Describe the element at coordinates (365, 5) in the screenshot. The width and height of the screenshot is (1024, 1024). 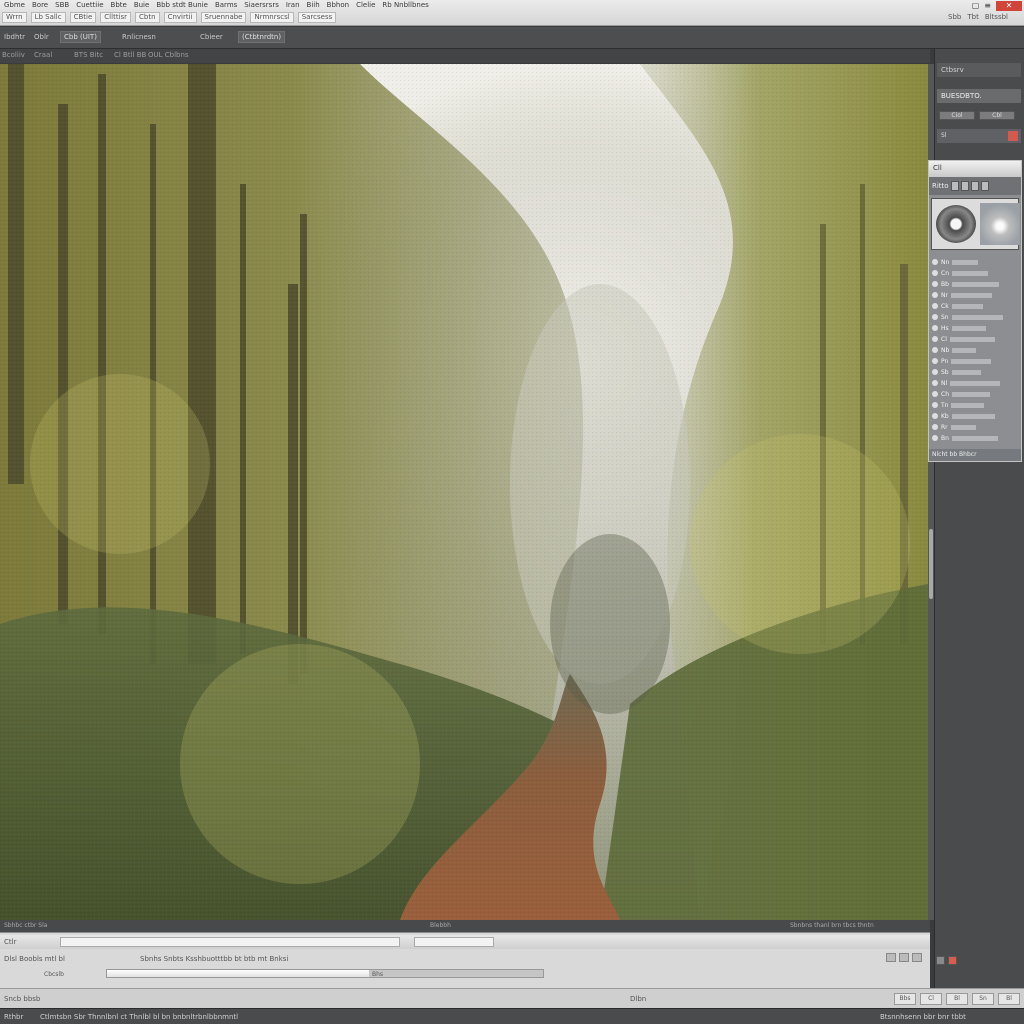
I see `menu-item: Clelie` at that location.